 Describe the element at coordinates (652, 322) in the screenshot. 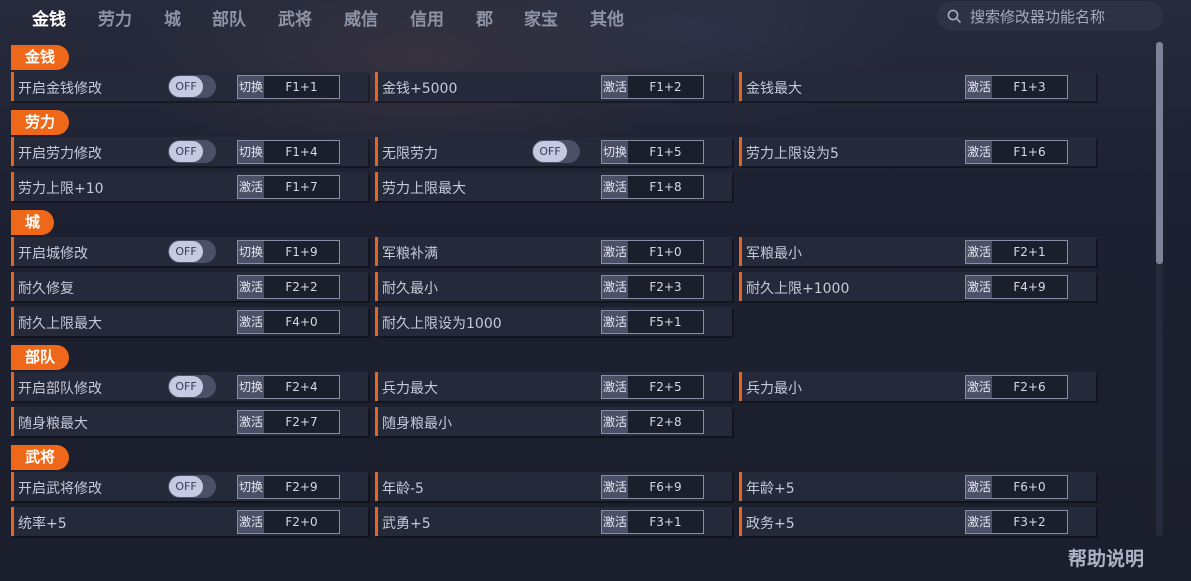

I see `hotkey-button: 激活 F5+1` at that location.